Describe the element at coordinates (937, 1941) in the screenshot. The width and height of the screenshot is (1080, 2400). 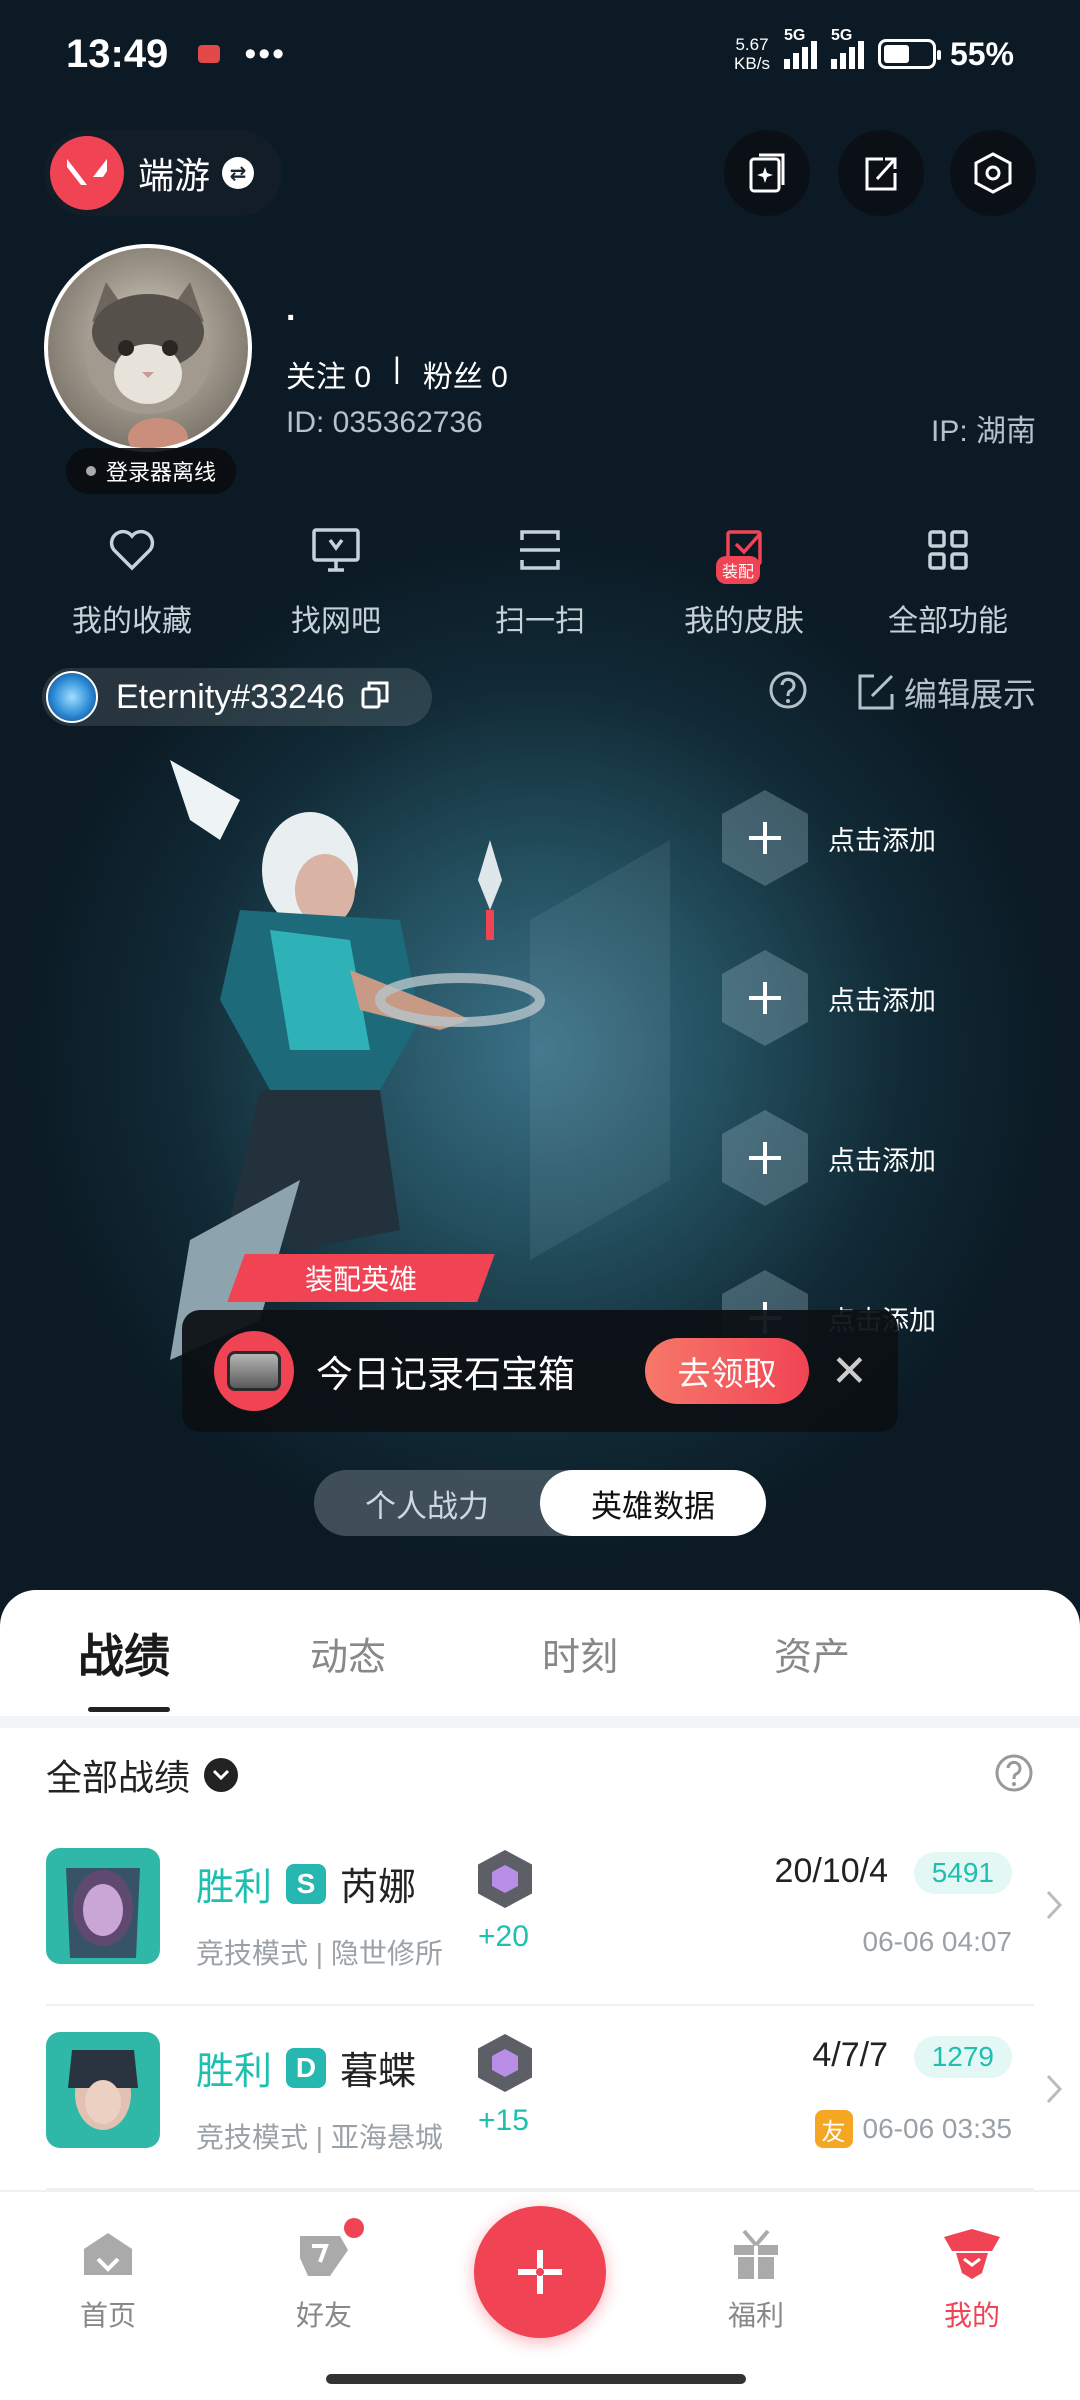
I see `match-time: 06-06 04:07` at that location.